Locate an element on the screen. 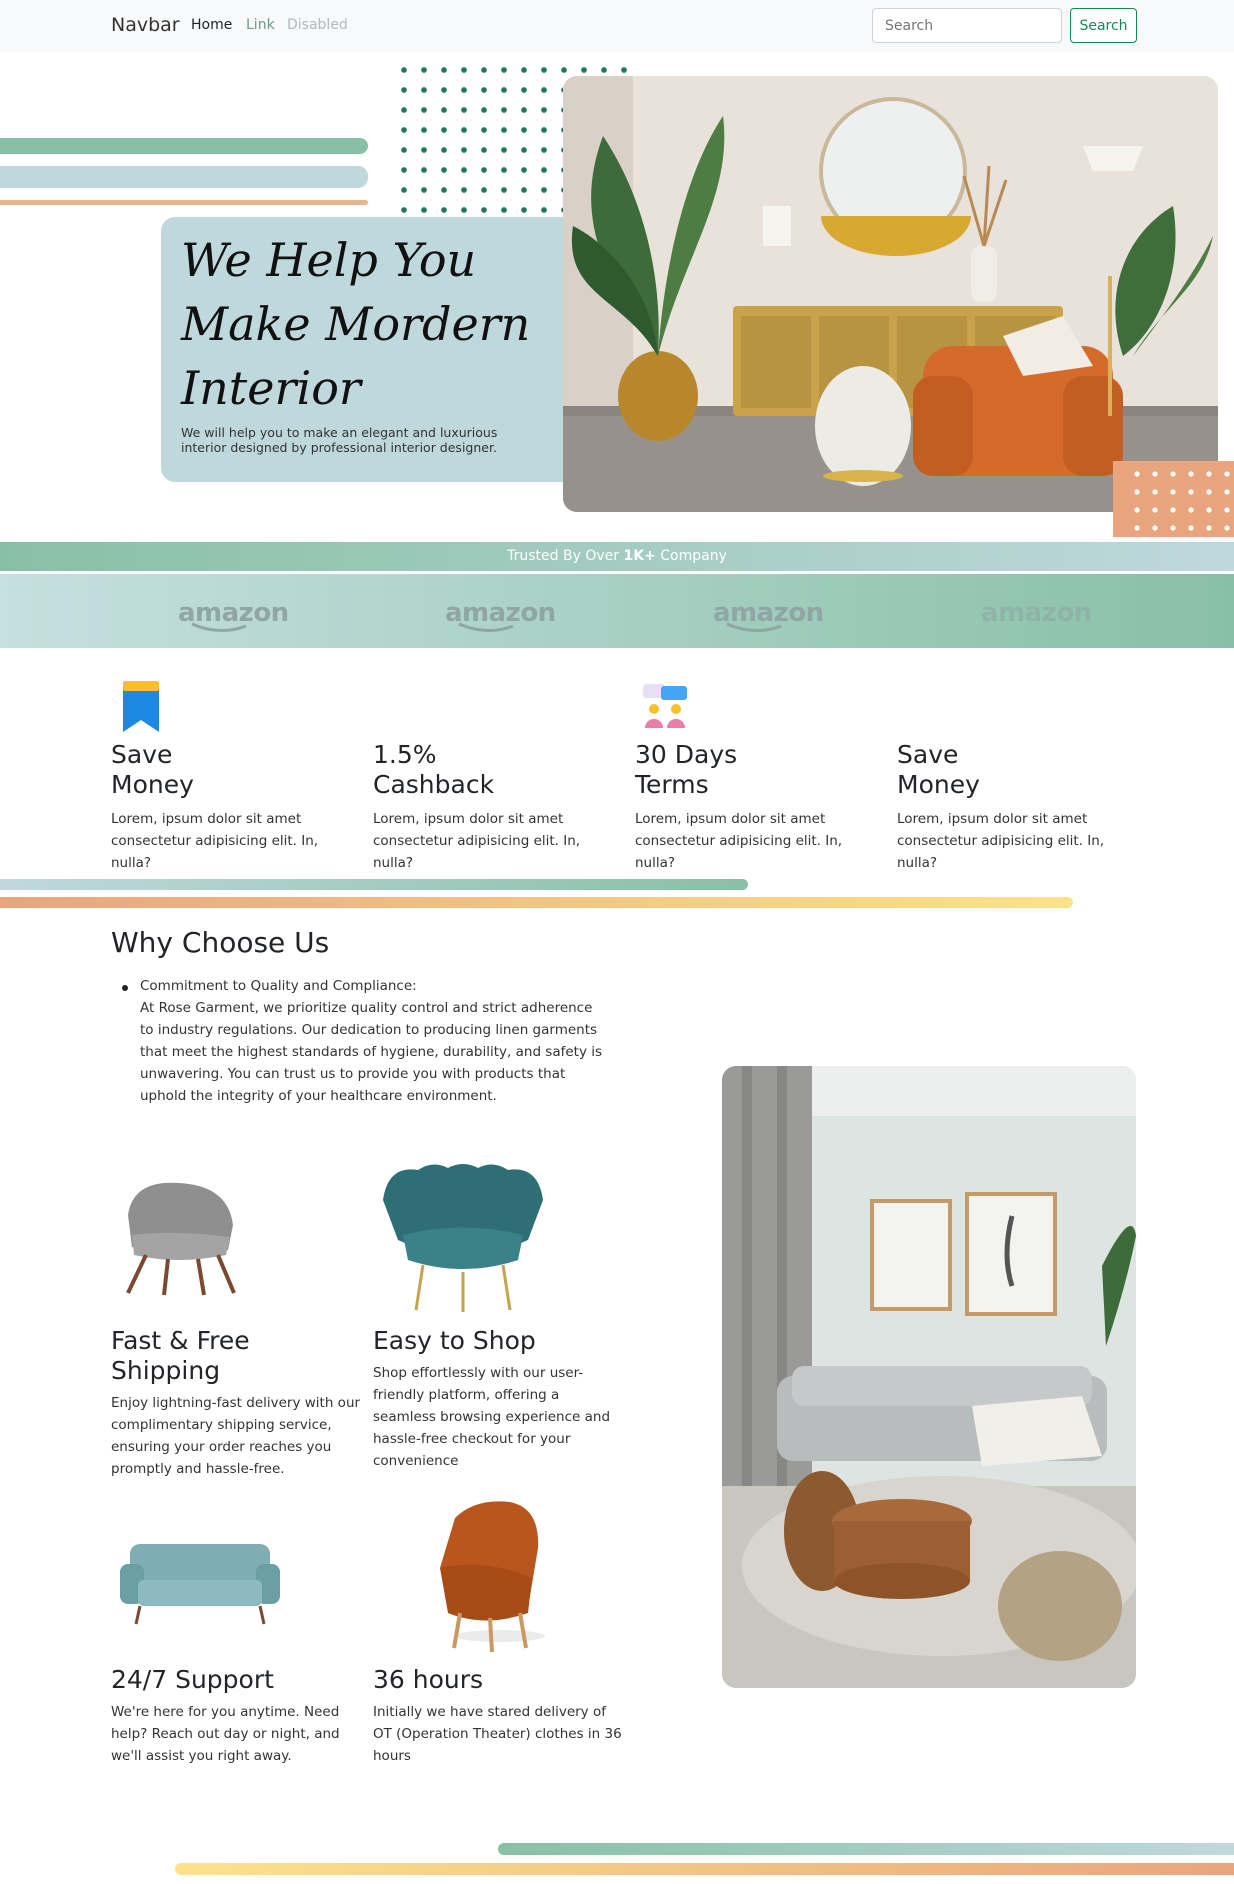 The height and width of the screenshot is (1884, 1234). trusted-prefix: Trusted By Over is located at coordinates (565, 556).